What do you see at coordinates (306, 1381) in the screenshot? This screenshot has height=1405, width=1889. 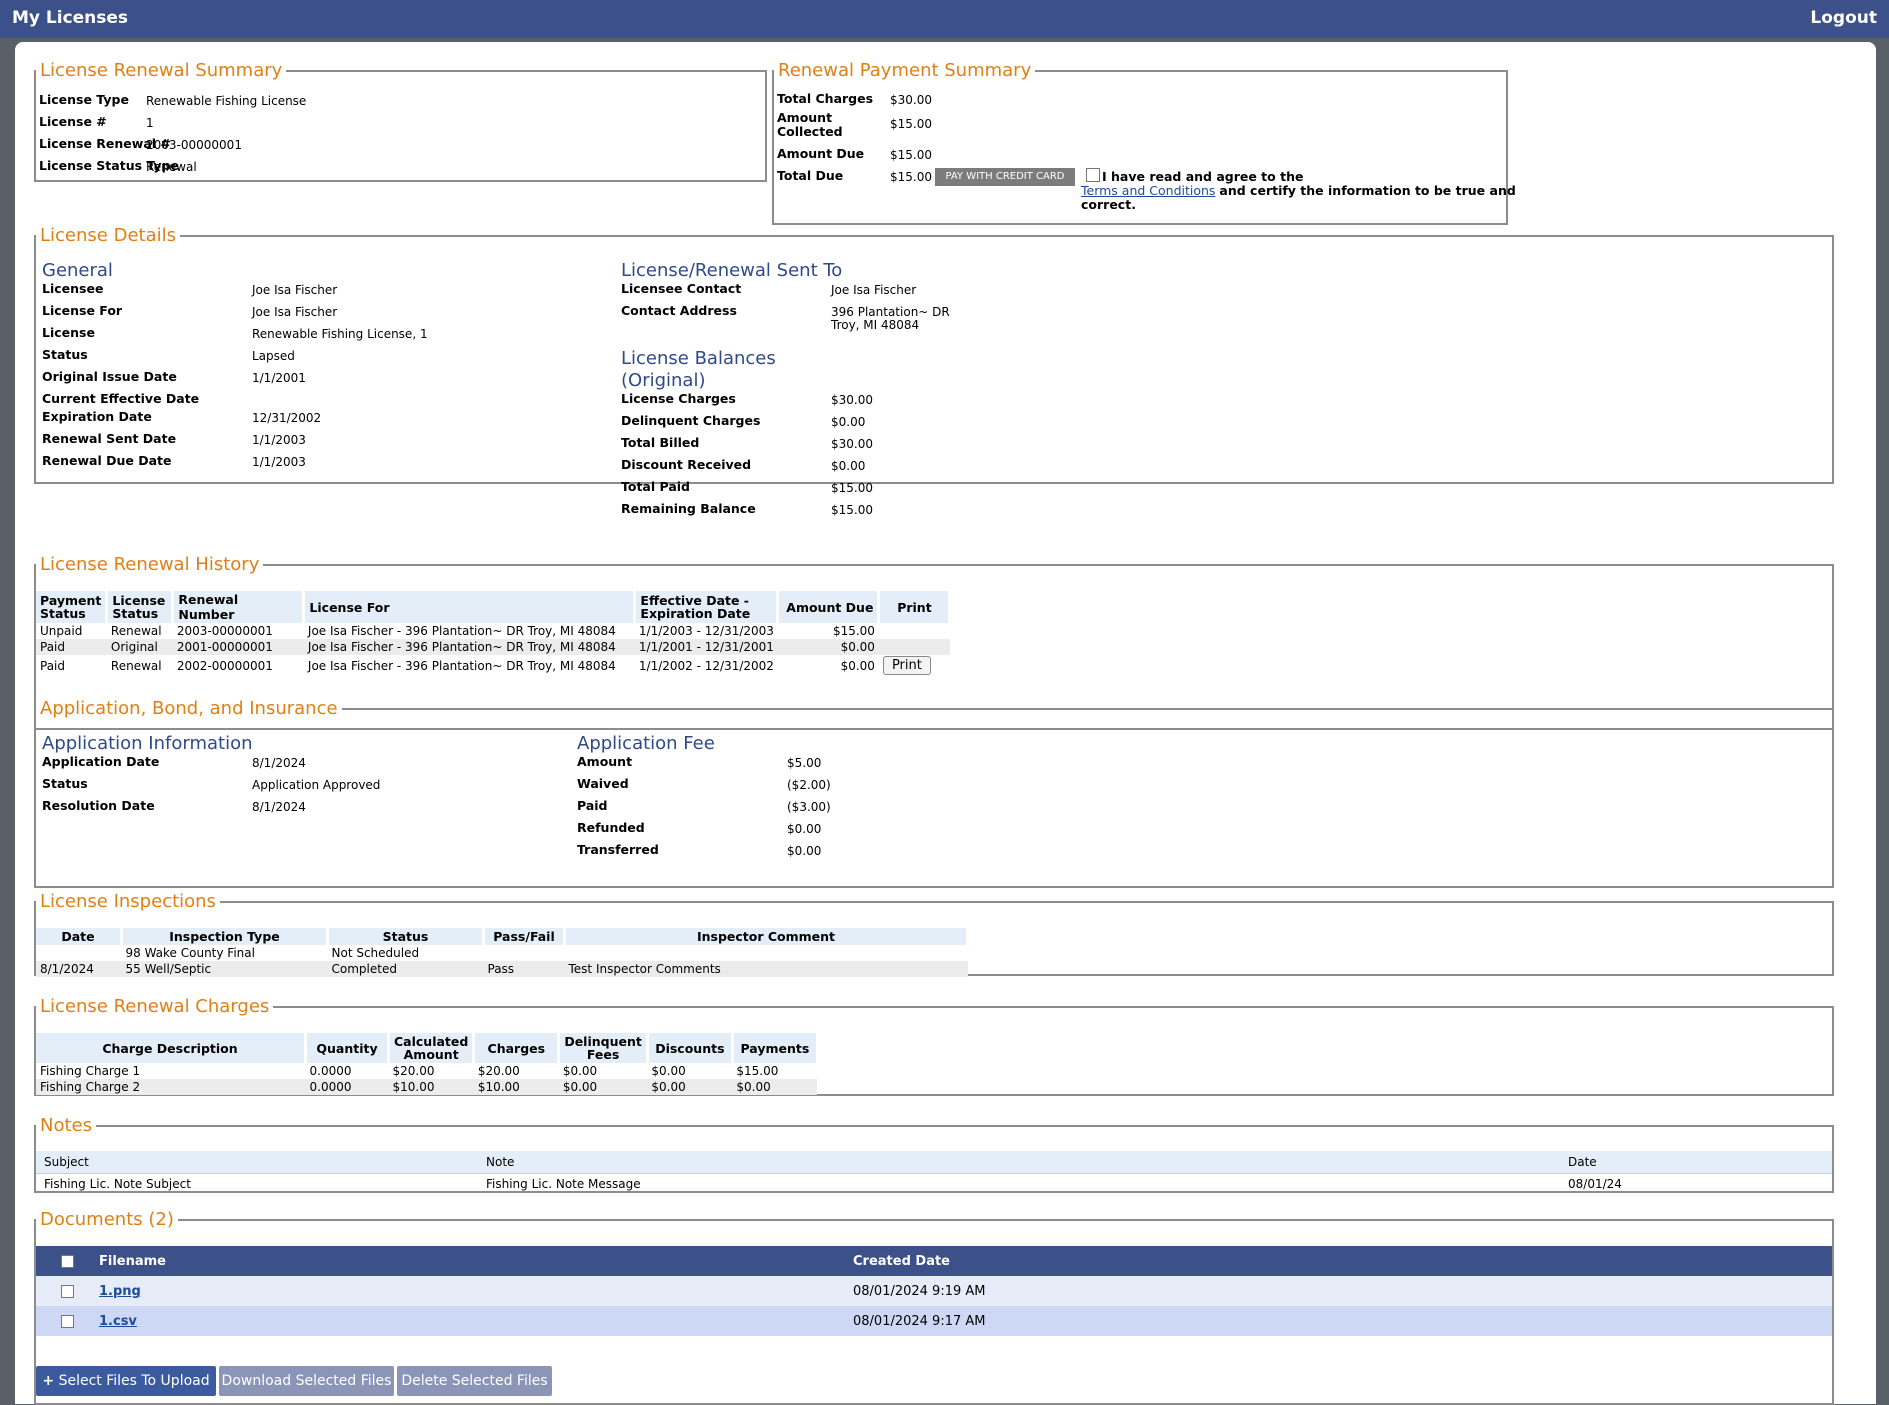 I see `download-selected-button: Download Selected Files` at bounding box center [306, 1381].